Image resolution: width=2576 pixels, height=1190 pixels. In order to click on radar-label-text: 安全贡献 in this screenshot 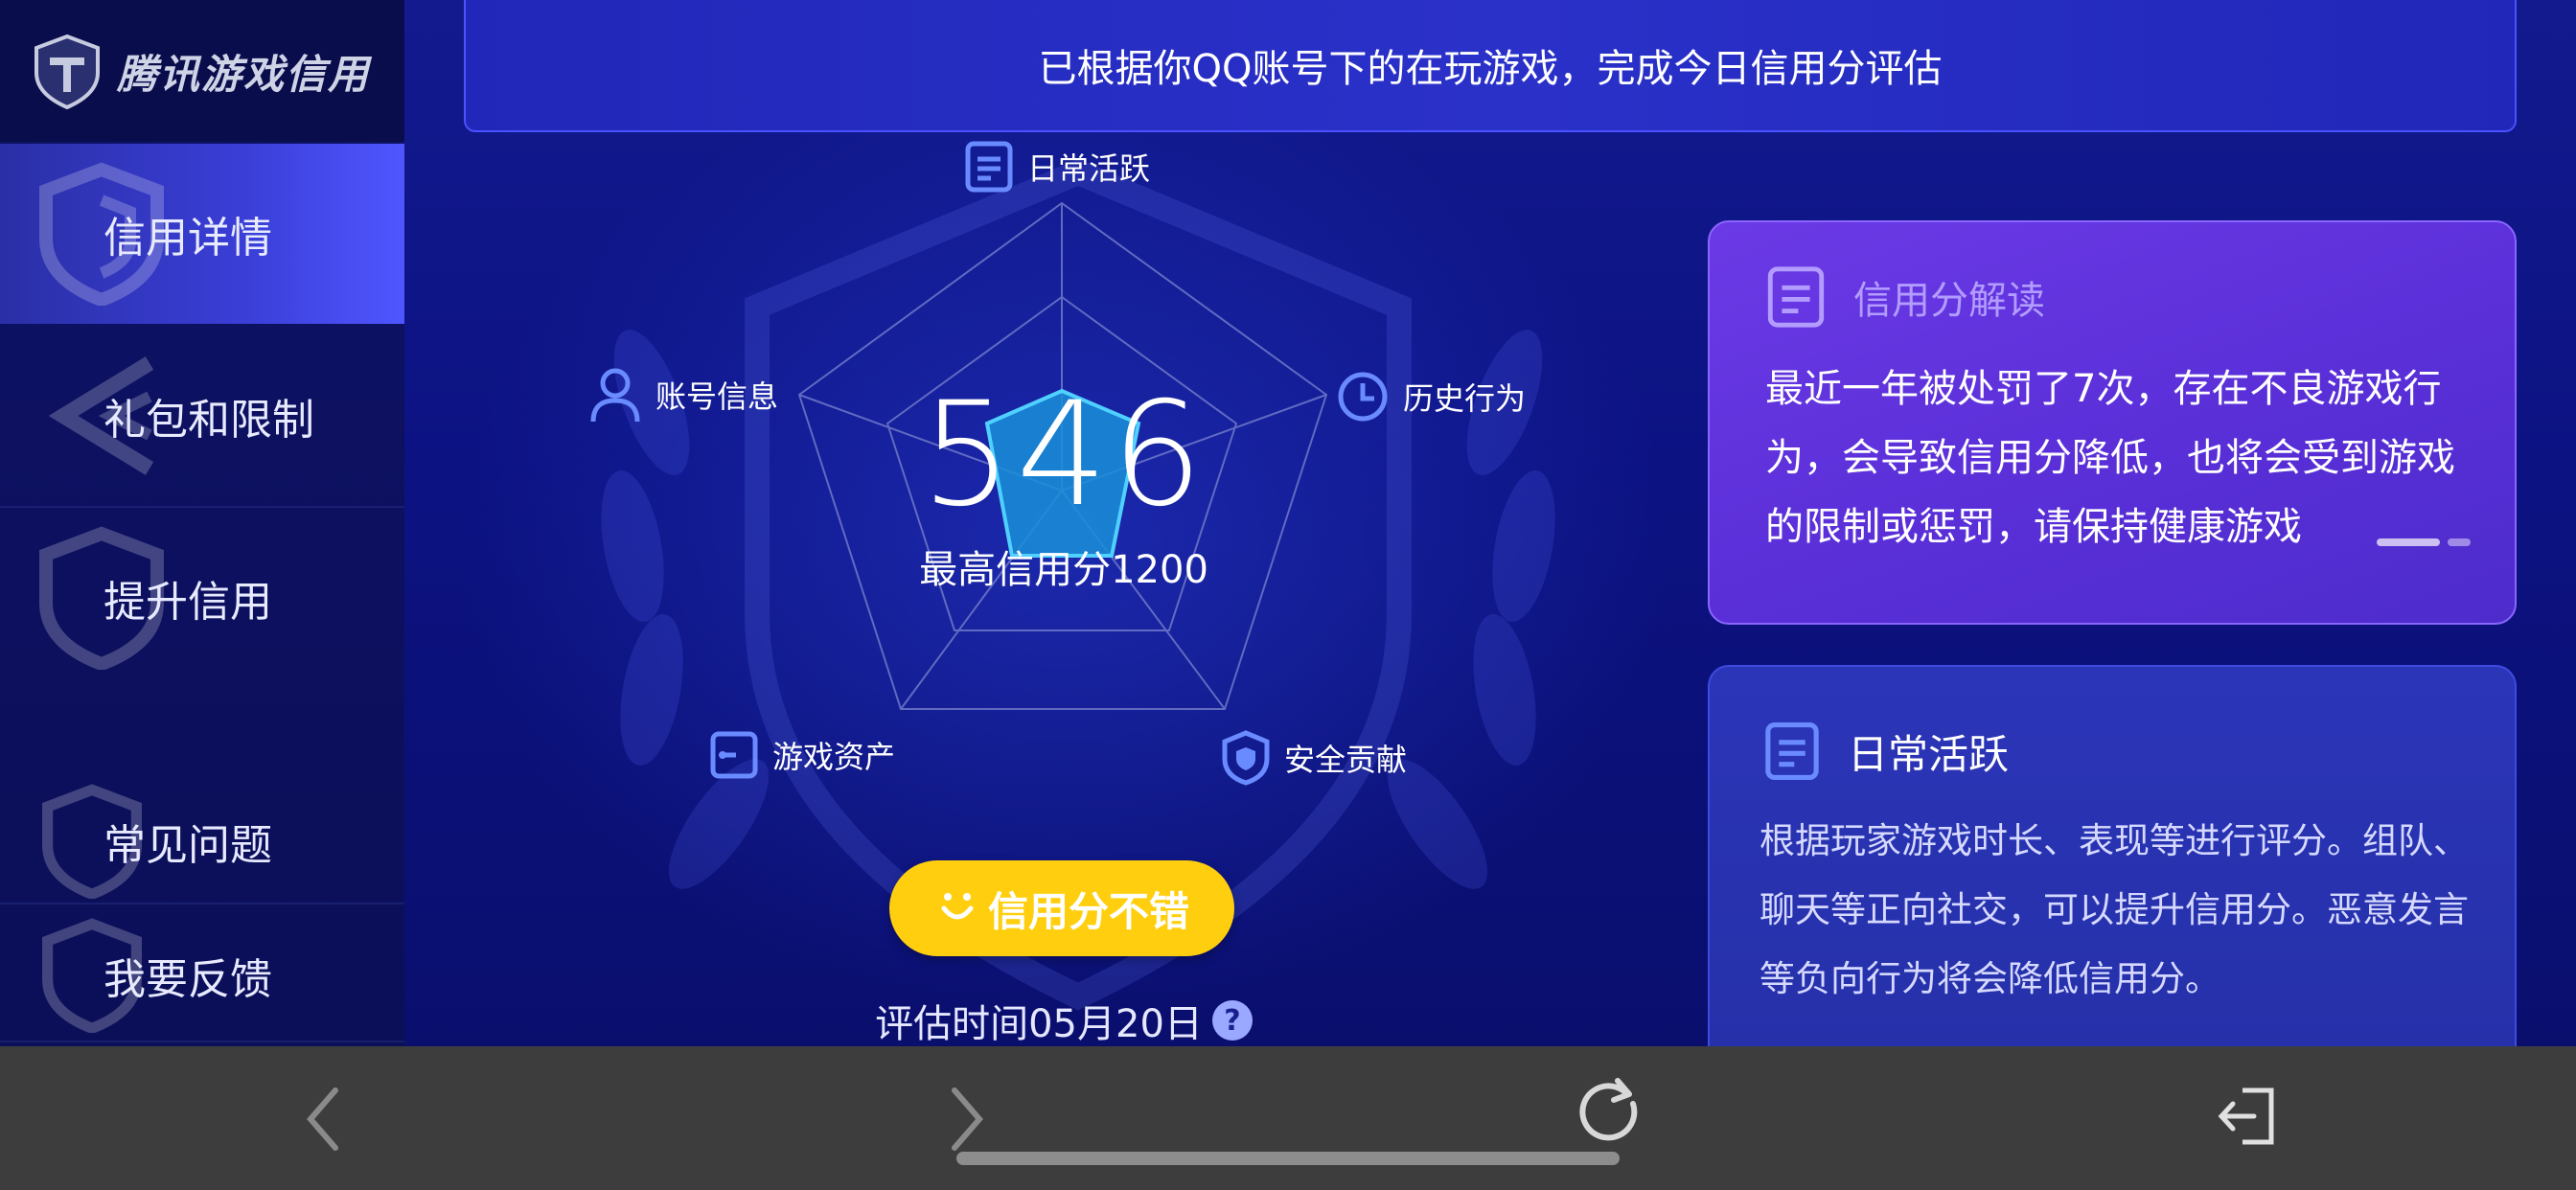, I will do `click(1346, 760)`.